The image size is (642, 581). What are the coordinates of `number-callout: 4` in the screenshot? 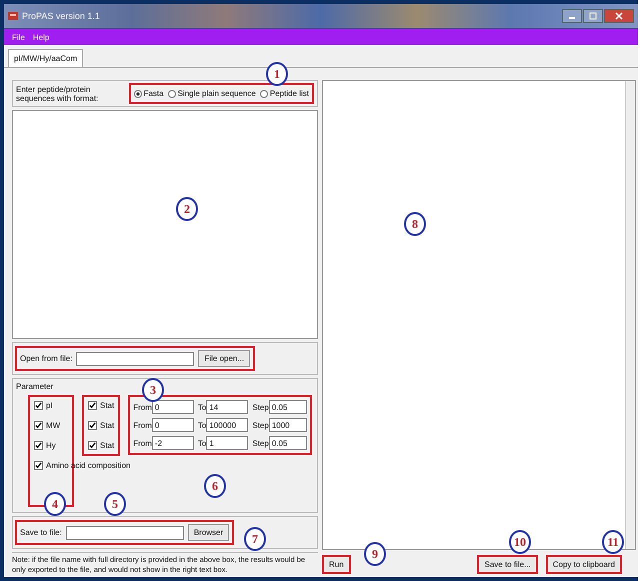 It's located at (55, 504).